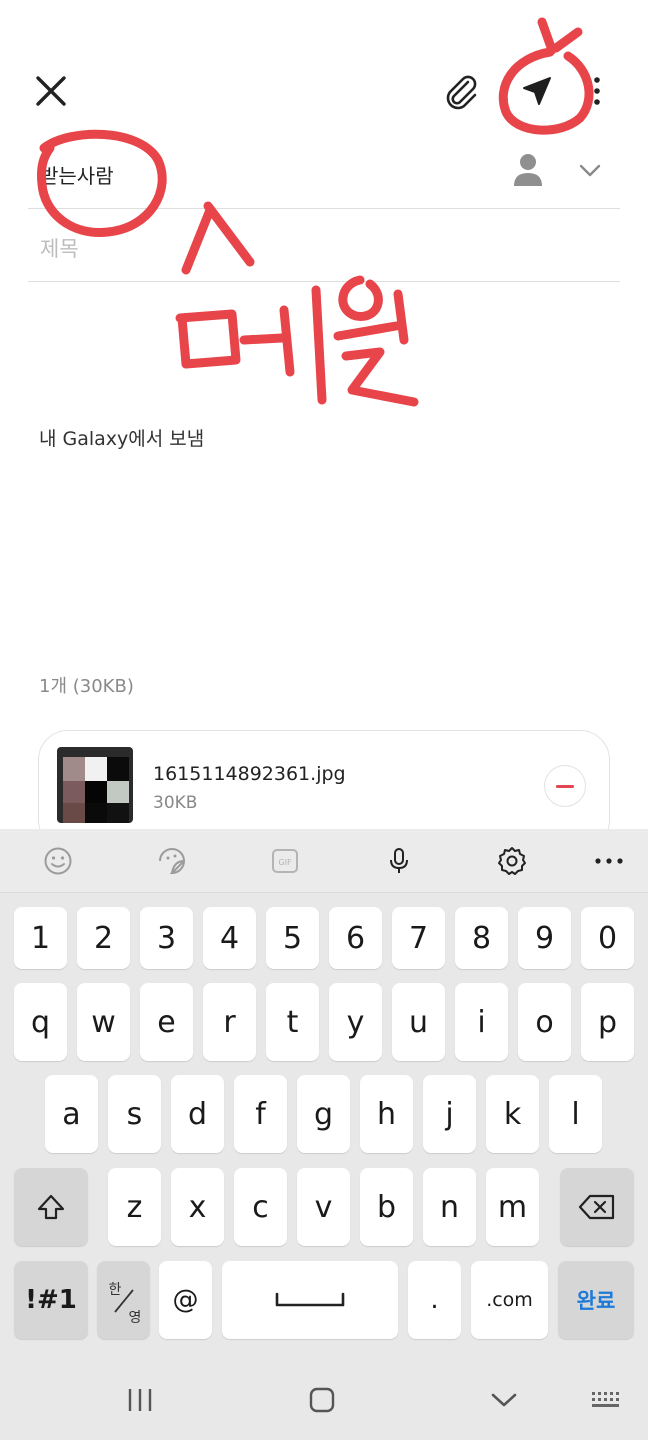 The image size is (648, 1440). I want to click on paperclip-icon, so click(461, 92).